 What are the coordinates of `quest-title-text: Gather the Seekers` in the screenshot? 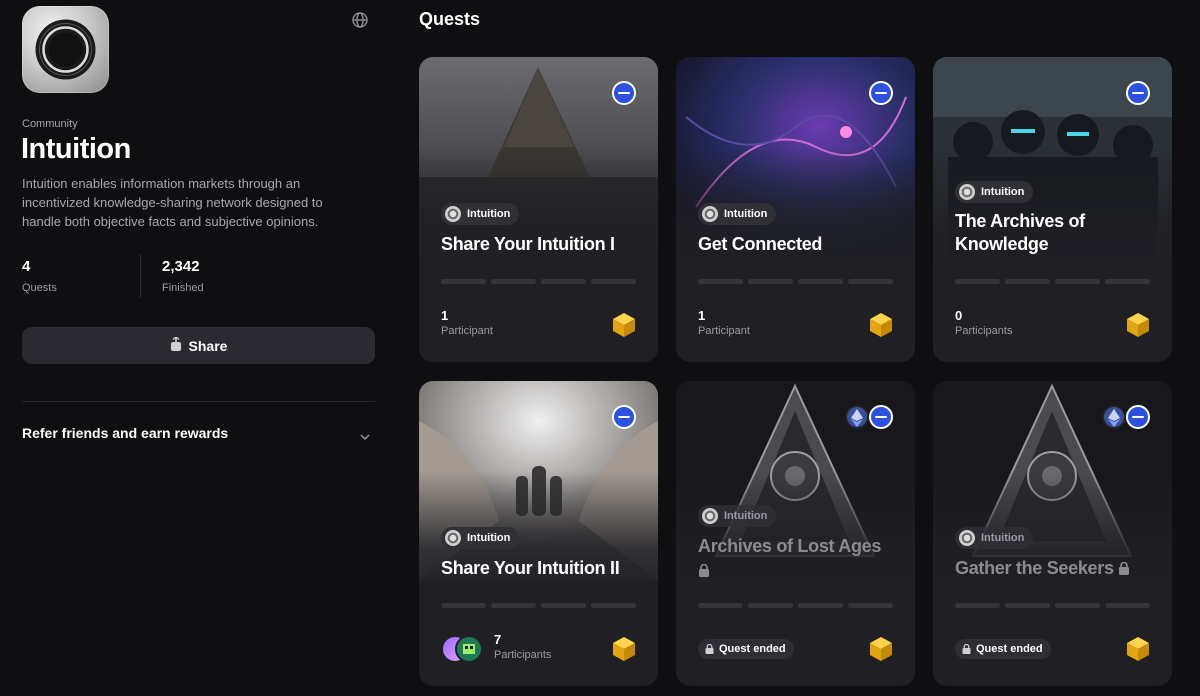 It's located at (1034, 568).